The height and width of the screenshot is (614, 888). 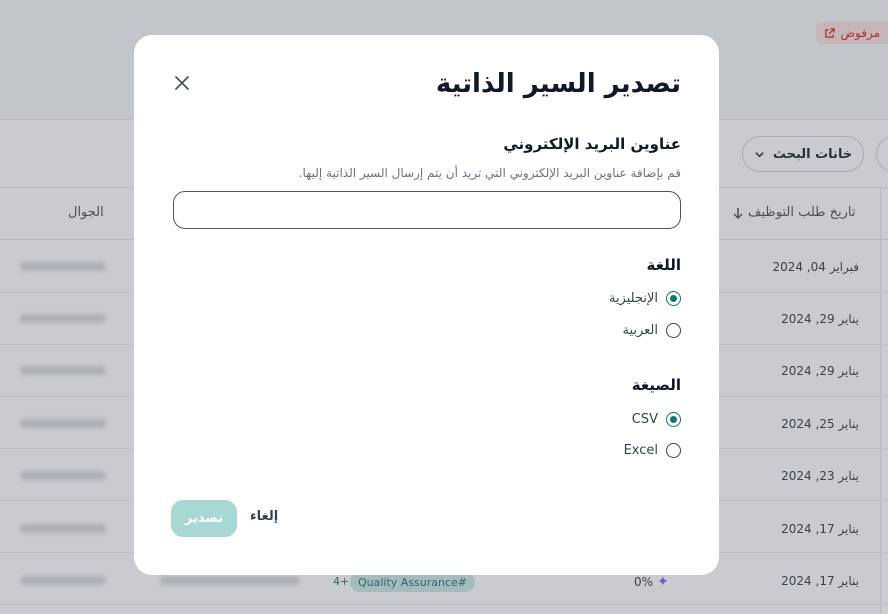 What do you see at coordinates (264, 516) in the screenshot?
I see `cancel-button: إلغاء` at bounding box center [264, 516].